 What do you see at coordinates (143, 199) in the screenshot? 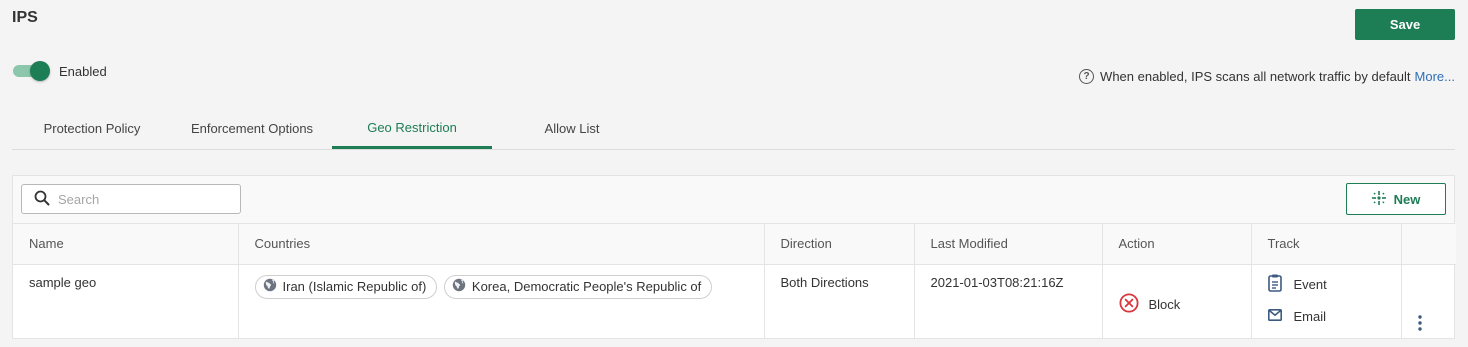
I see `search-input` at bounding box center [143, 199].